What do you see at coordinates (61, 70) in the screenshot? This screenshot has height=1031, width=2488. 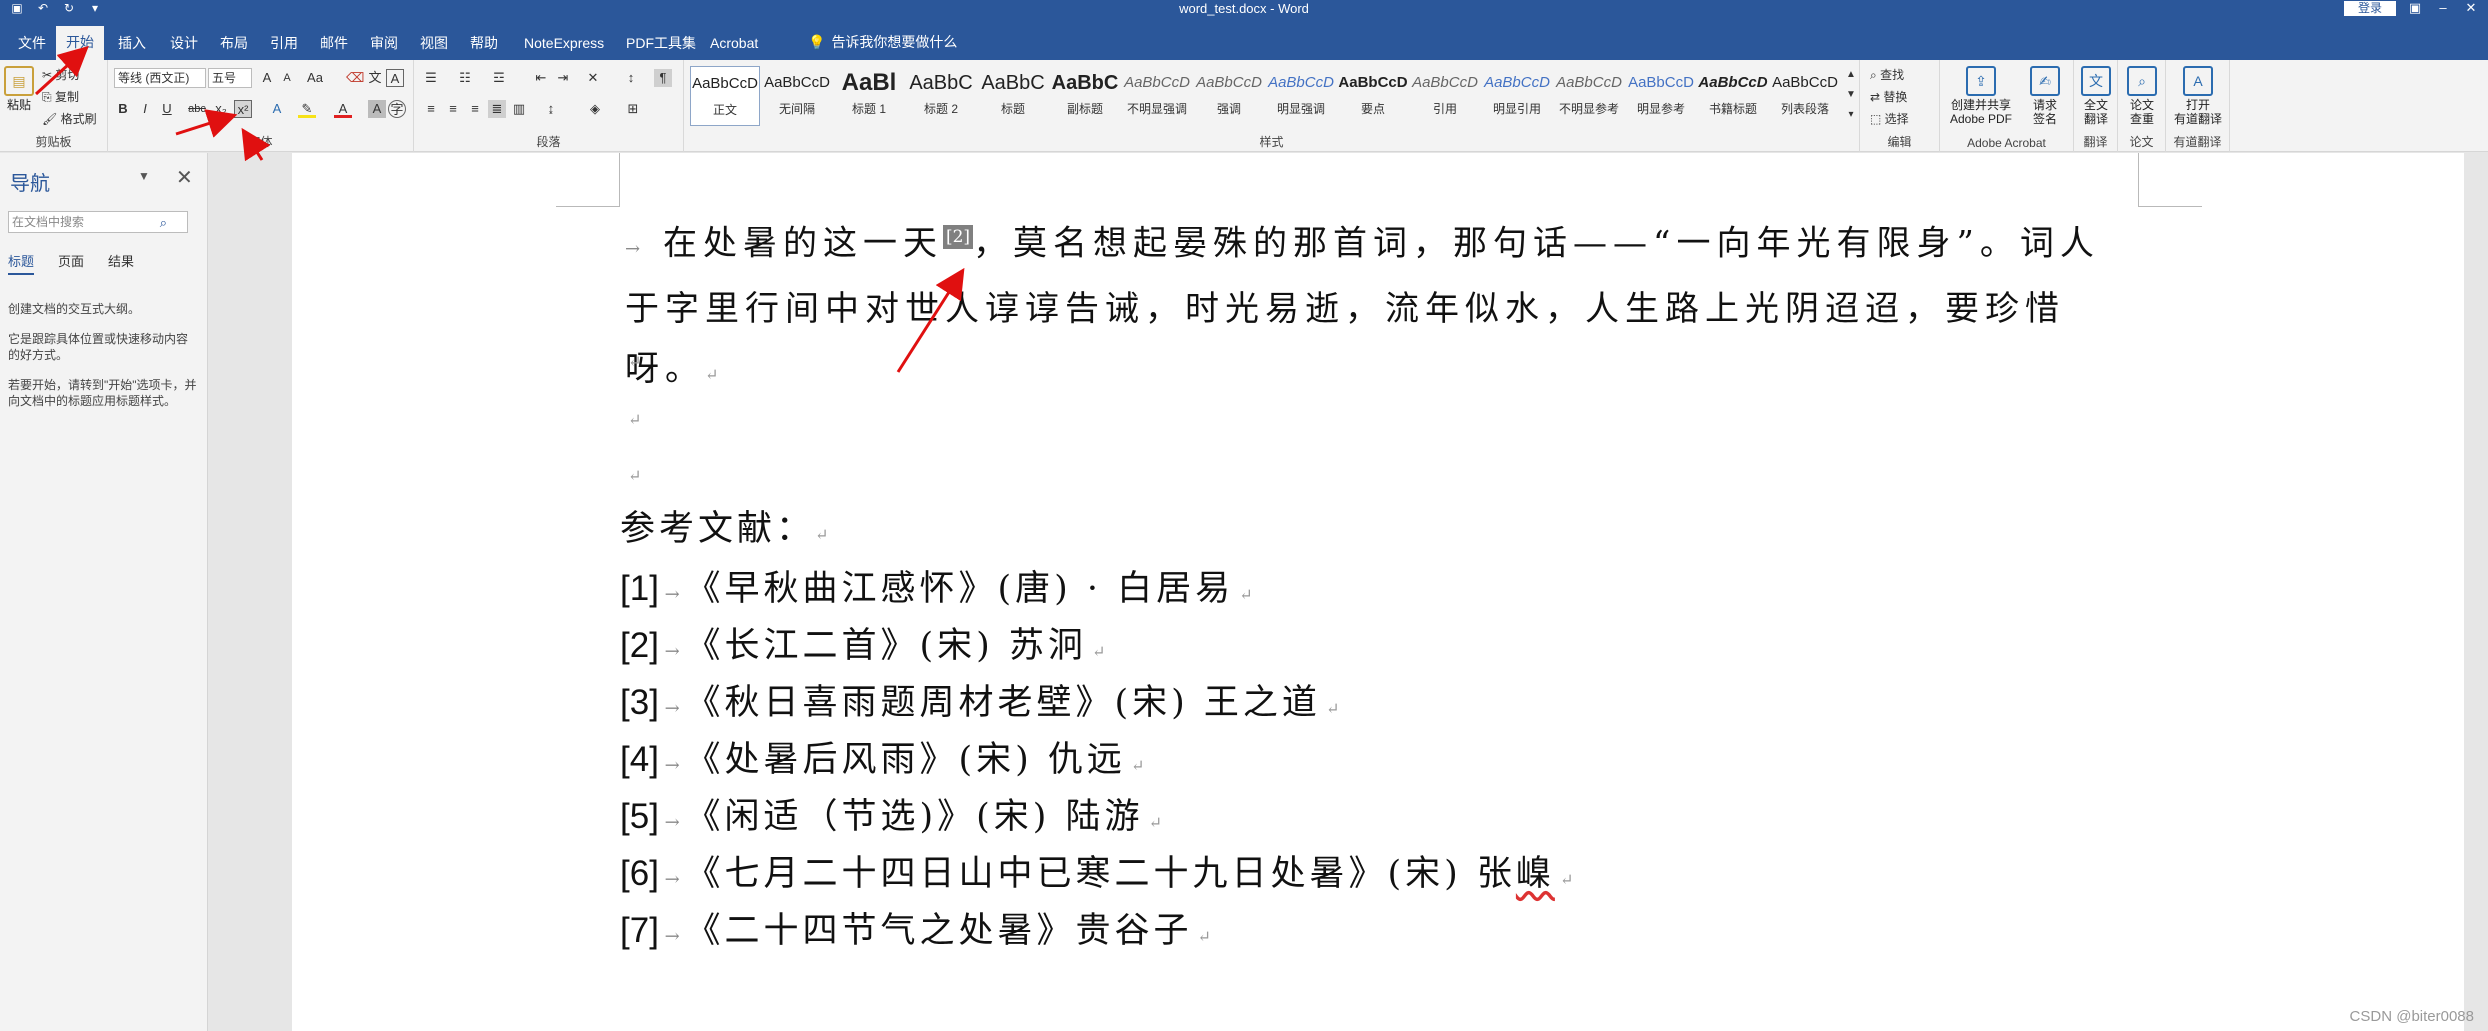 I see `arrow-to-home-tab` at bounding box center [61, 70].